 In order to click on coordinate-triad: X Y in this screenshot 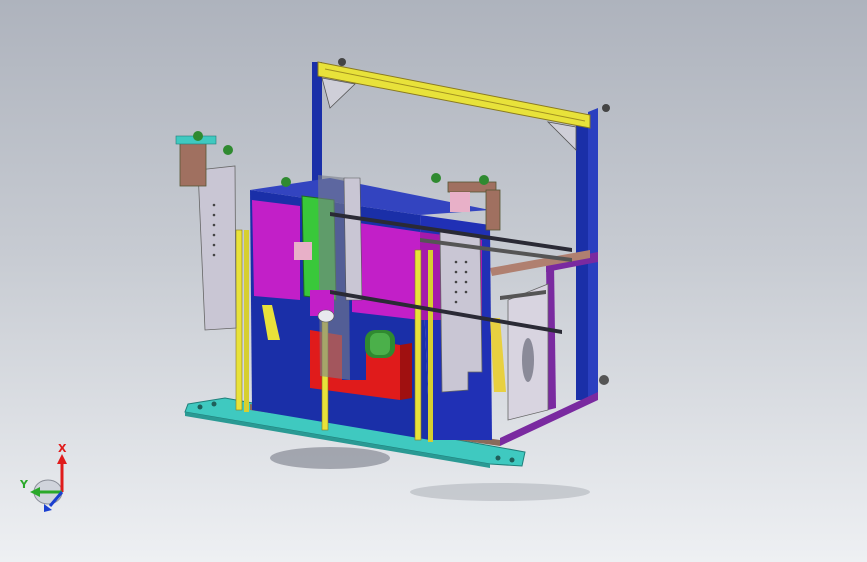, I will do `click(43, 477)`.